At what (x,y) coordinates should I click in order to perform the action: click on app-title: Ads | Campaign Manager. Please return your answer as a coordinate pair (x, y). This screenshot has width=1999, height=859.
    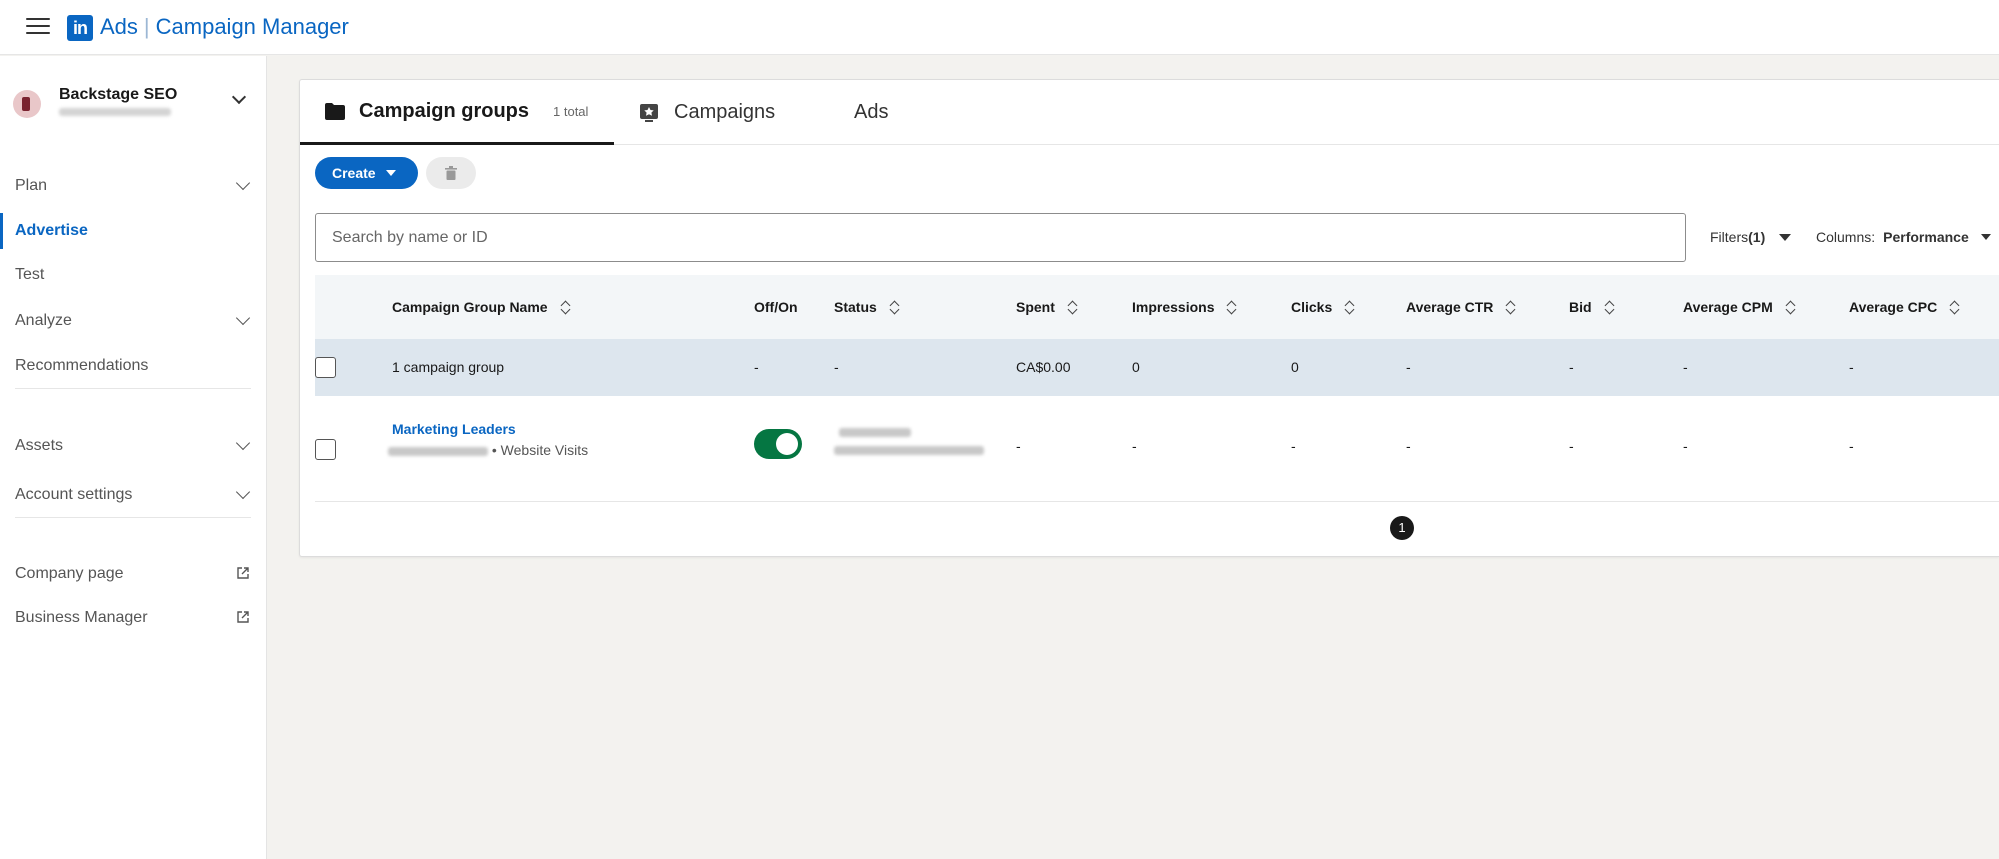
    Looking at the image, I should click on (224, 27).